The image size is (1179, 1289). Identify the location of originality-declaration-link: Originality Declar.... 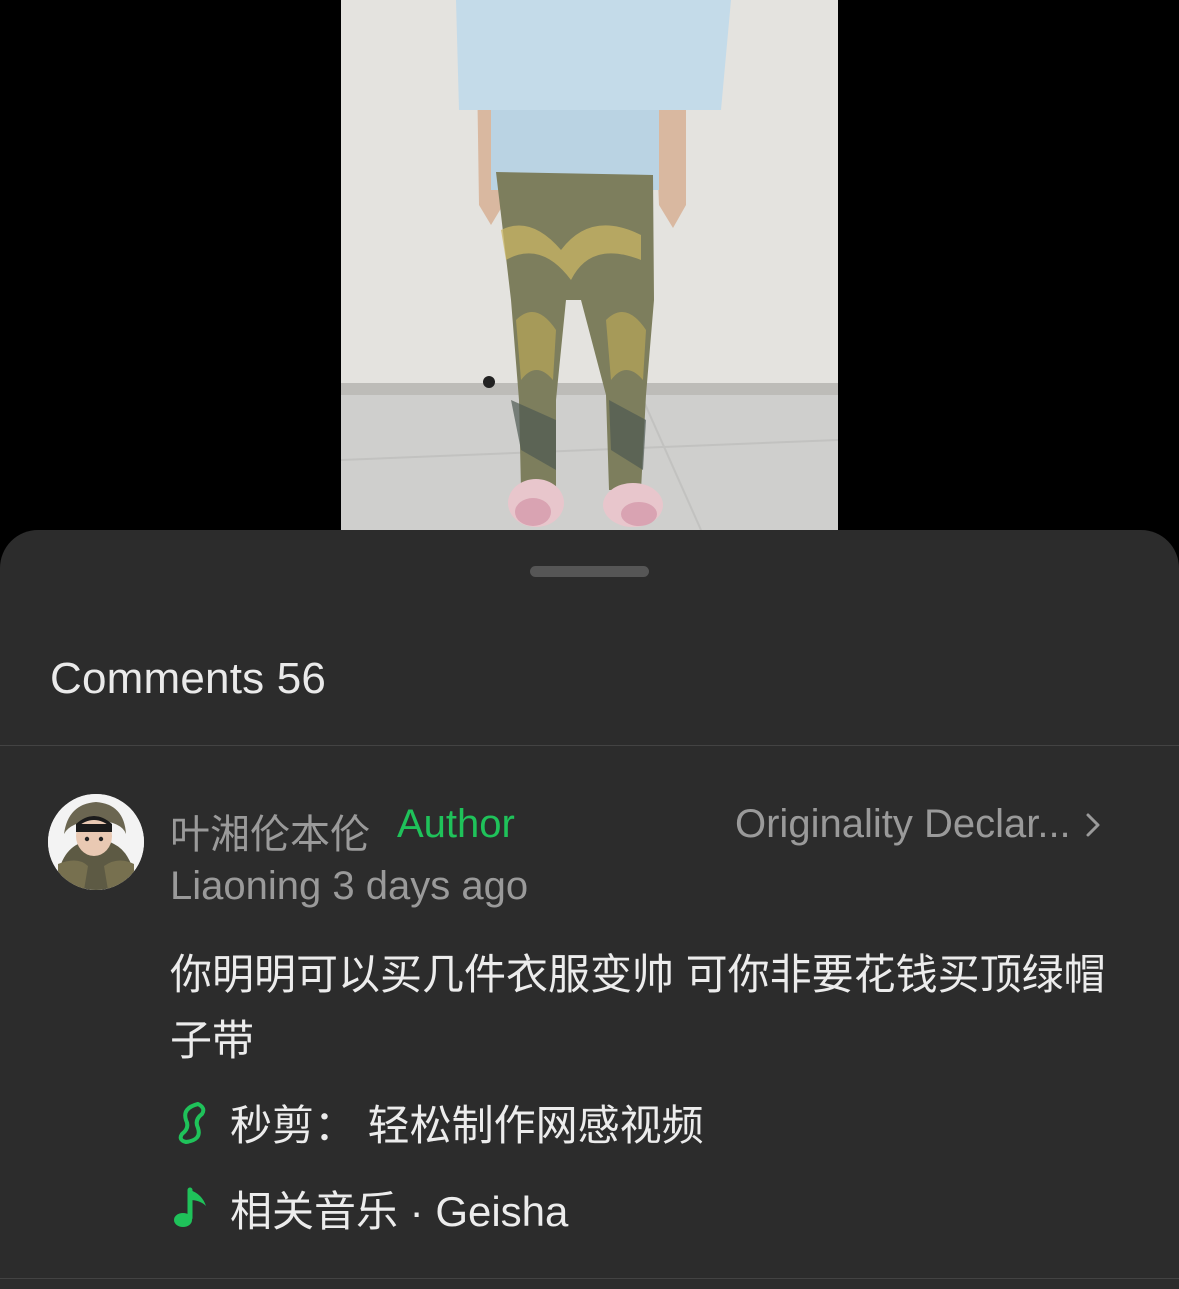
(919, 824).